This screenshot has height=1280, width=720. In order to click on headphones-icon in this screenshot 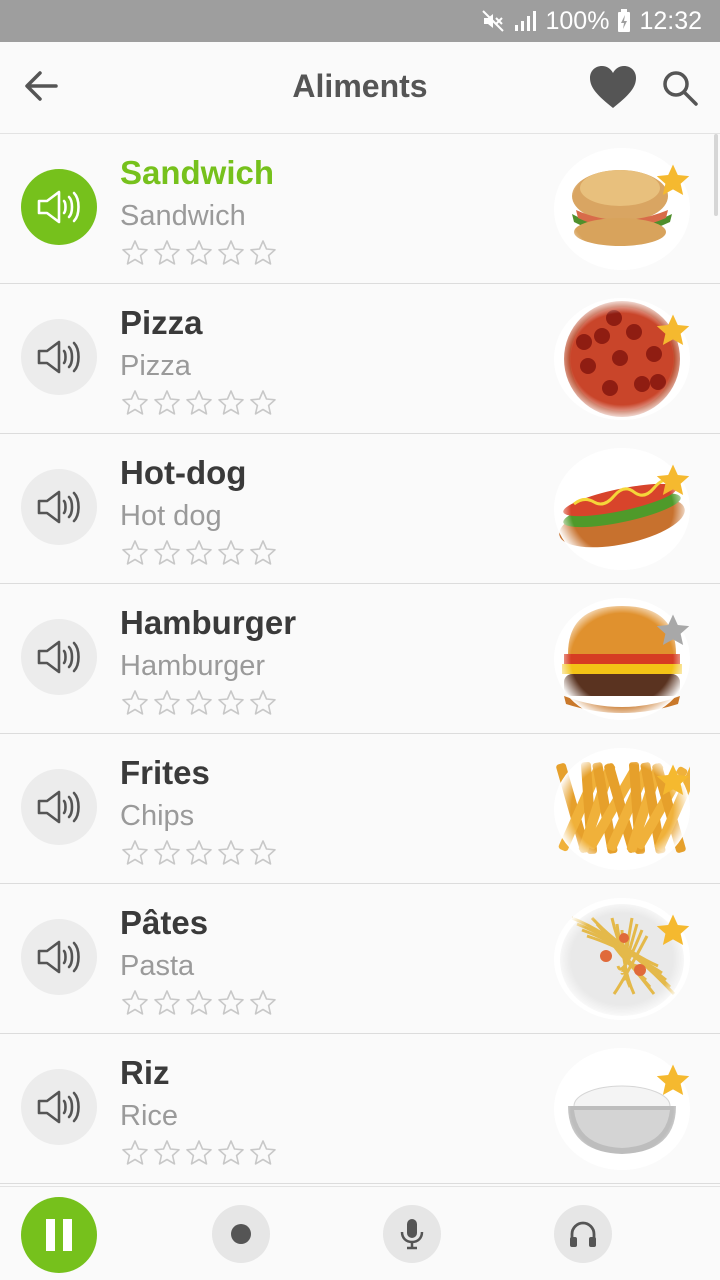, I will do `click(583, 1234)`.